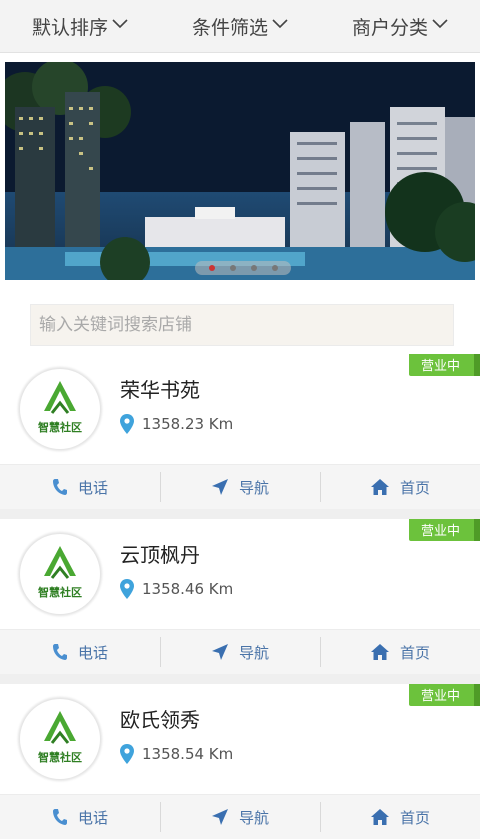  I want to click on distance-value: 1358.54 Km, so click(188, 754).